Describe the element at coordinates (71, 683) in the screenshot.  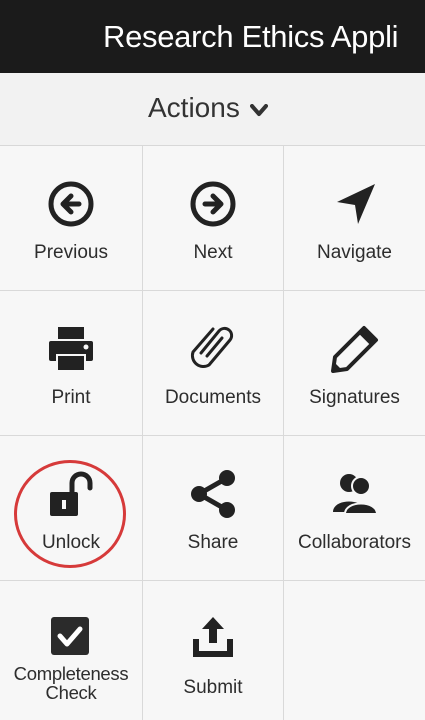
I see `completeness-check-label: Completeness Check` at that location.